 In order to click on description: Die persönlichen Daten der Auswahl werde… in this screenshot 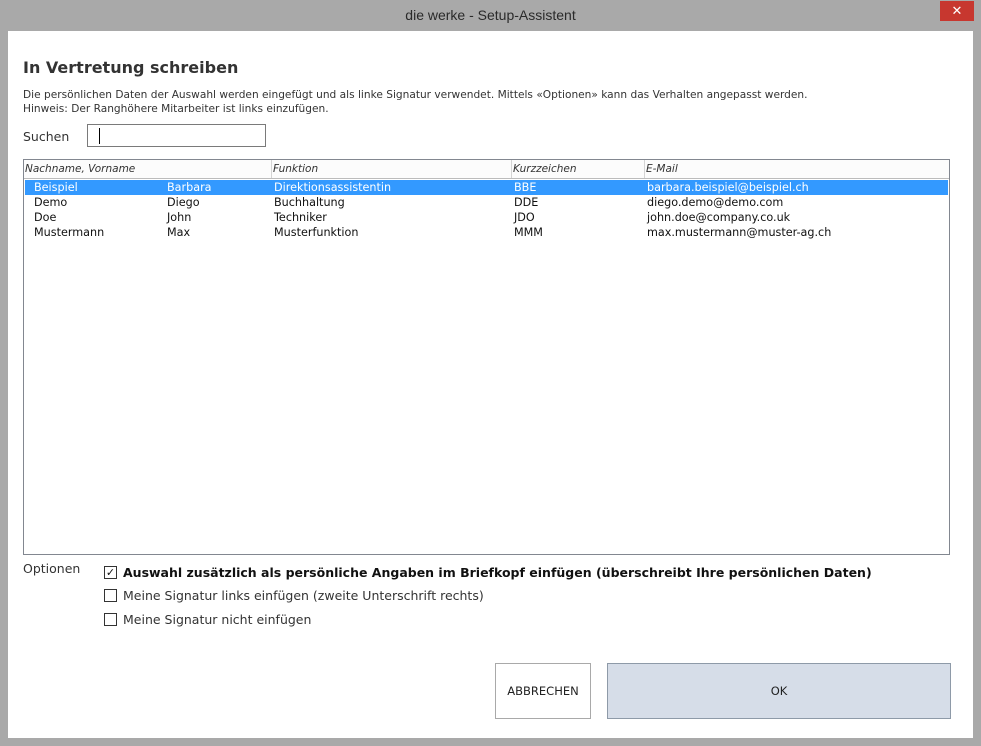, I will do `click(415, 102)`.